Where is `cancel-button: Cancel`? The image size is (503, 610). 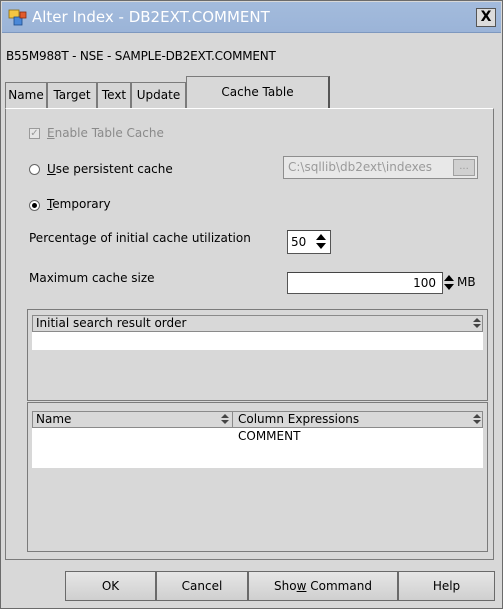 cancel-button: Cancel is located at coordinates (202, 586).